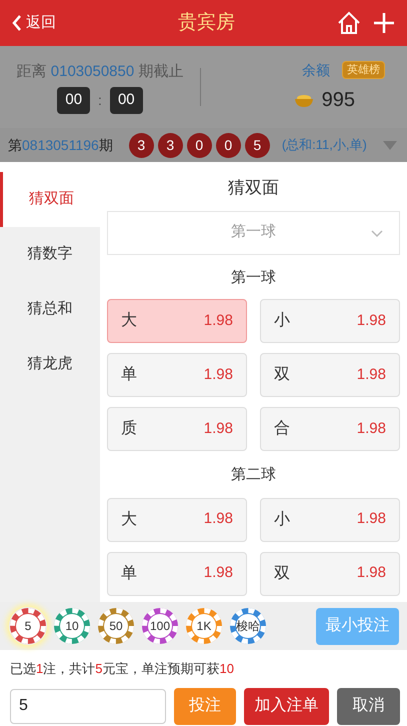  Describe the element at coordinates (316, 70) in the screenshot. I see `balance-label: 余额` at that location.